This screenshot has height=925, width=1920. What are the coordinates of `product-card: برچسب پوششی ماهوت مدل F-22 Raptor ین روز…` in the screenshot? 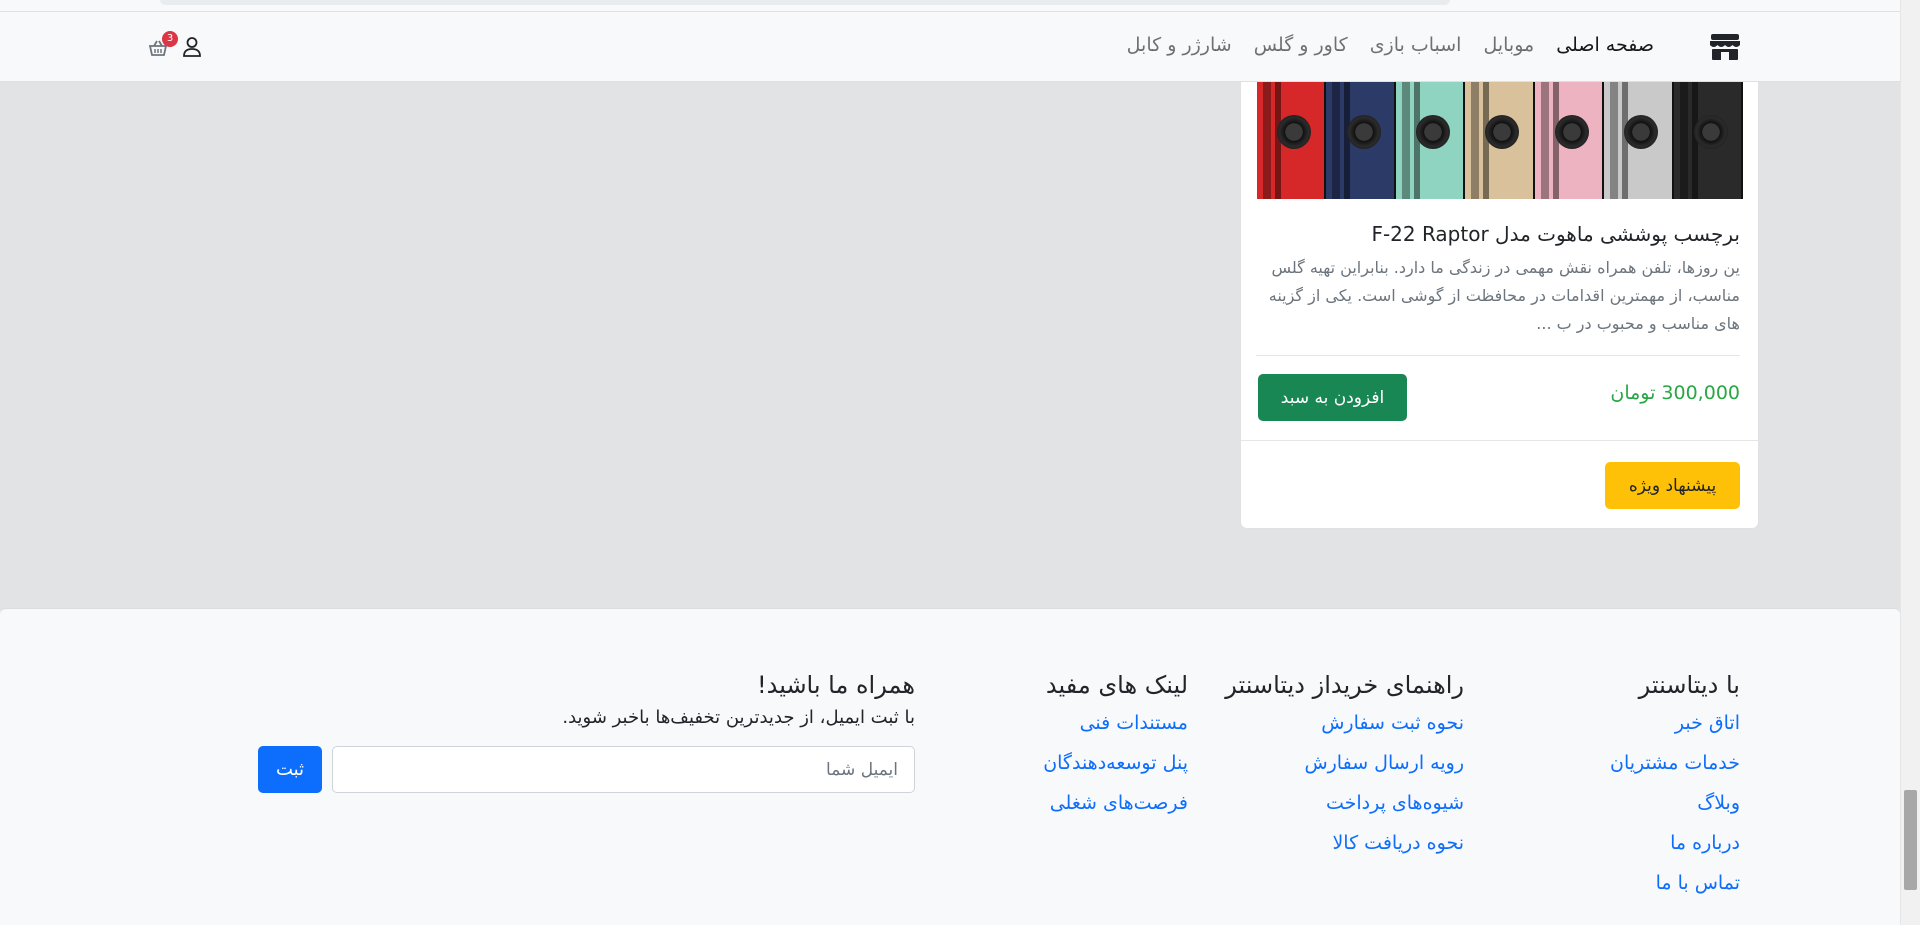 It's located at (1499, 305).